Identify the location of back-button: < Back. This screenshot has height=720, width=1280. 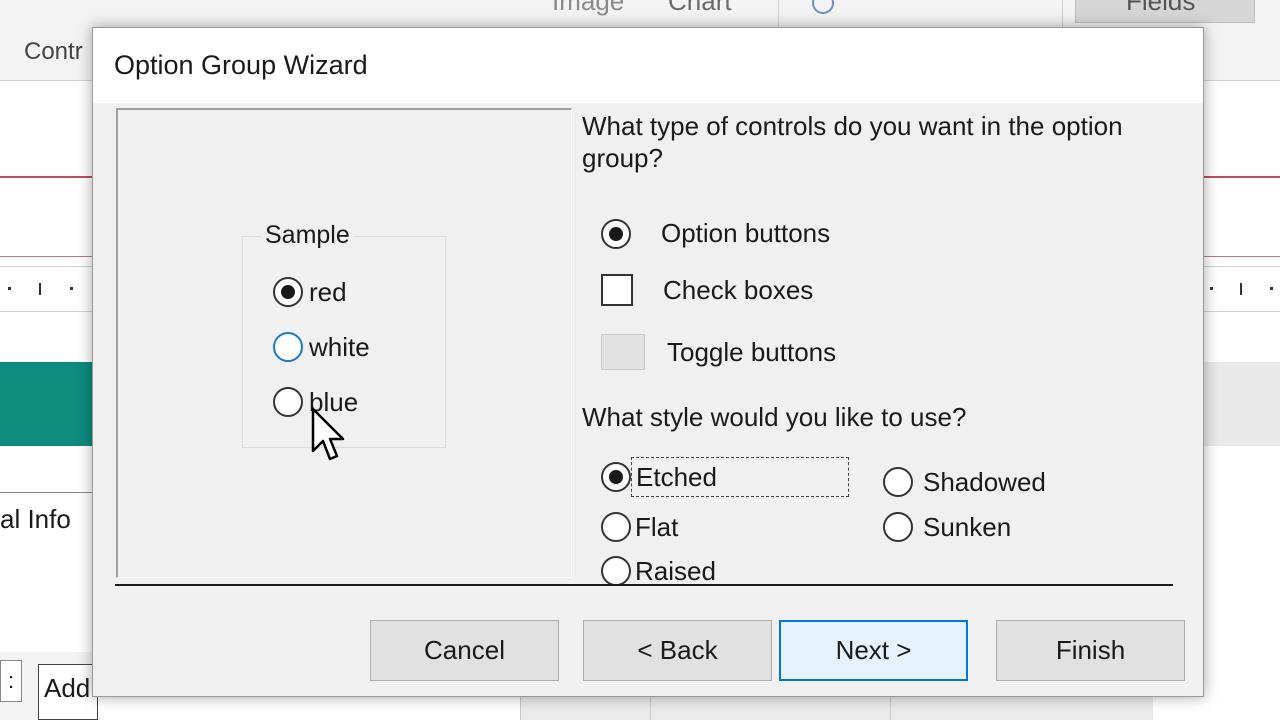
(677, 650).